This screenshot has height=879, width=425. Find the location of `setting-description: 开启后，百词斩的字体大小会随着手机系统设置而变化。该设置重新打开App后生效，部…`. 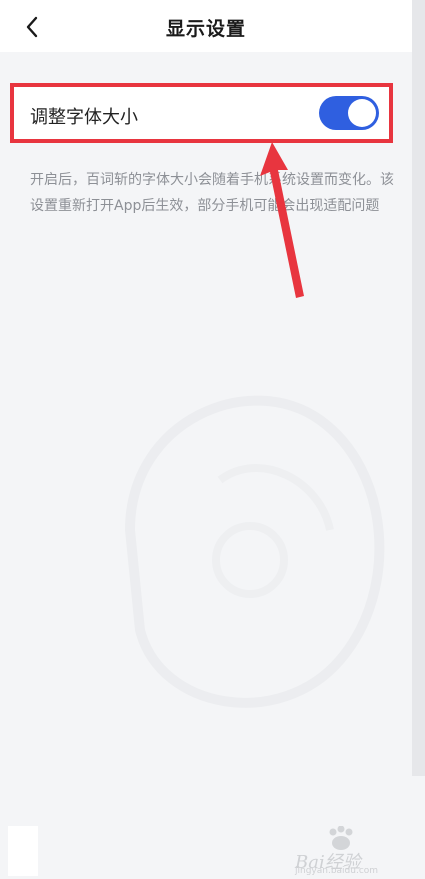

setting-description: 开启后，百词斩的字体大小会随着手机系统设置而变化。该设置重新打开App后生效，部… is located at coordinates (212, 193).